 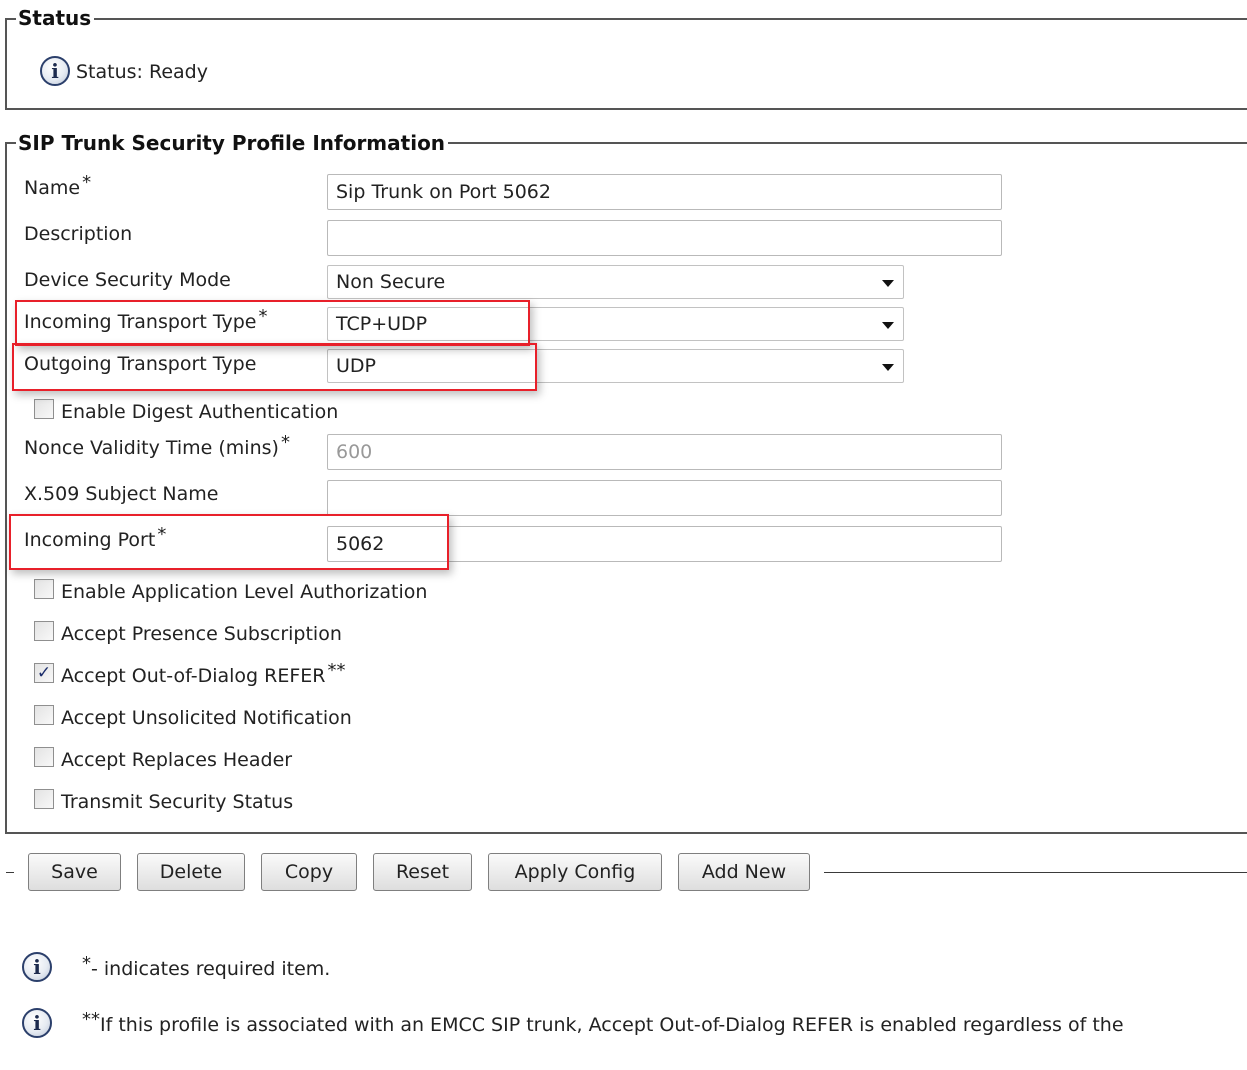 What do you see at coordinates (44, 409) in the screenshot?
I see `digest-auth-checkbox` at bounding box center [44, 409].